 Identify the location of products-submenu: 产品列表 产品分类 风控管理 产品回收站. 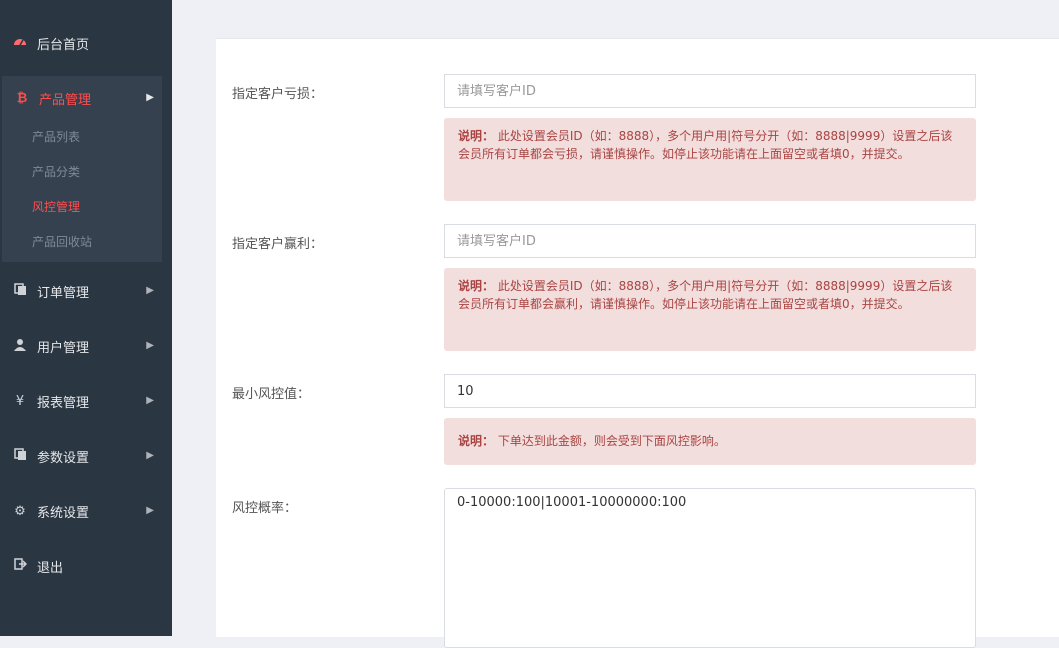
(82, 191).